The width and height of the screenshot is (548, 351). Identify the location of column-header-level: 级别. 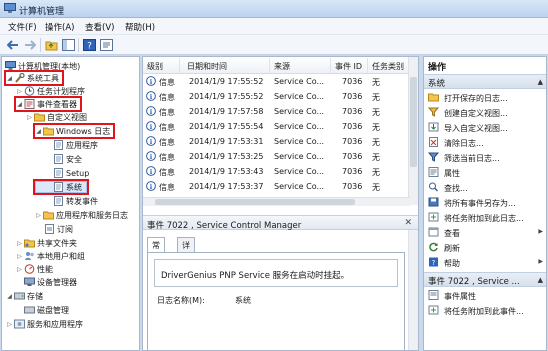
(155, 66).